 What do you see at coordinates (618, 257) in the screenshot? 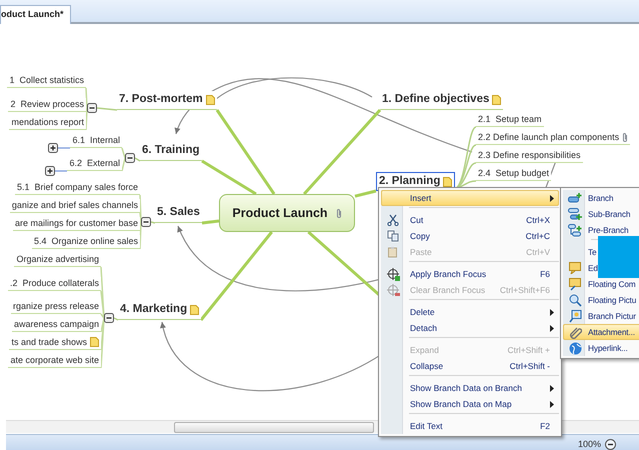
I see `redaction-overlay` at bounding box center [618, 257].